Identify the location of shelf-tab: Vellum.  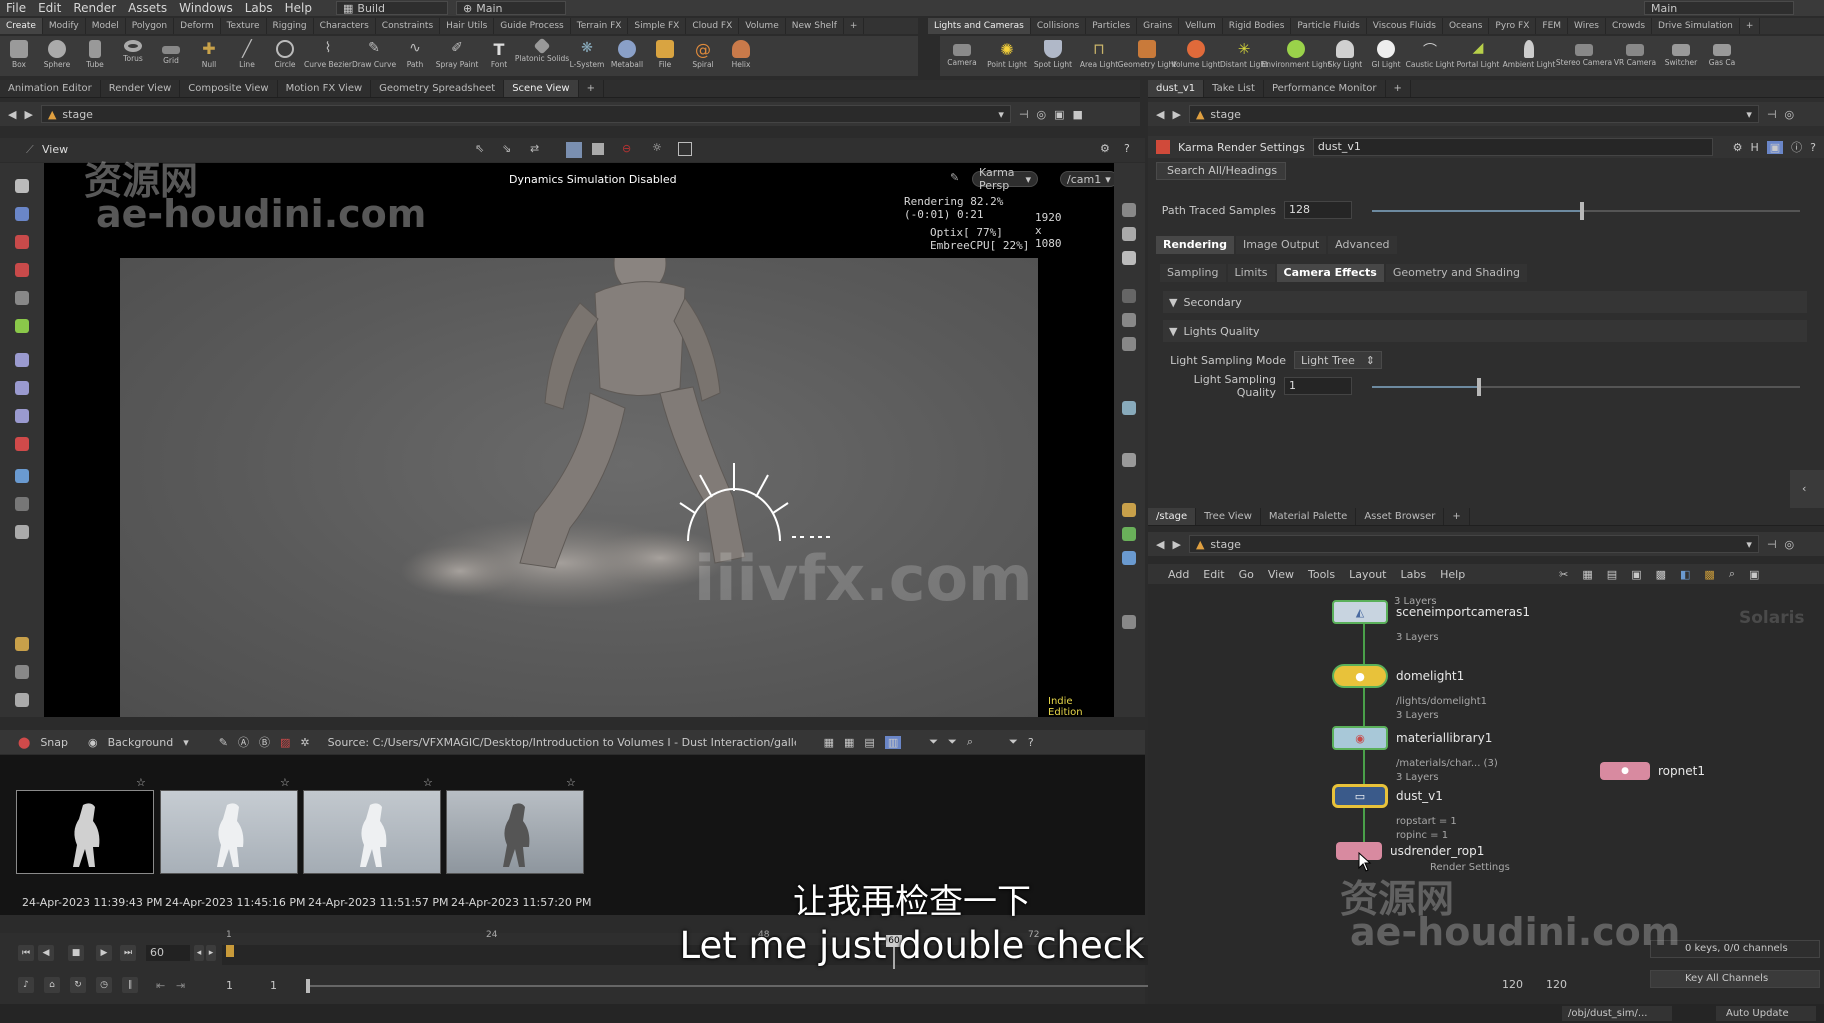
(1201, 26).